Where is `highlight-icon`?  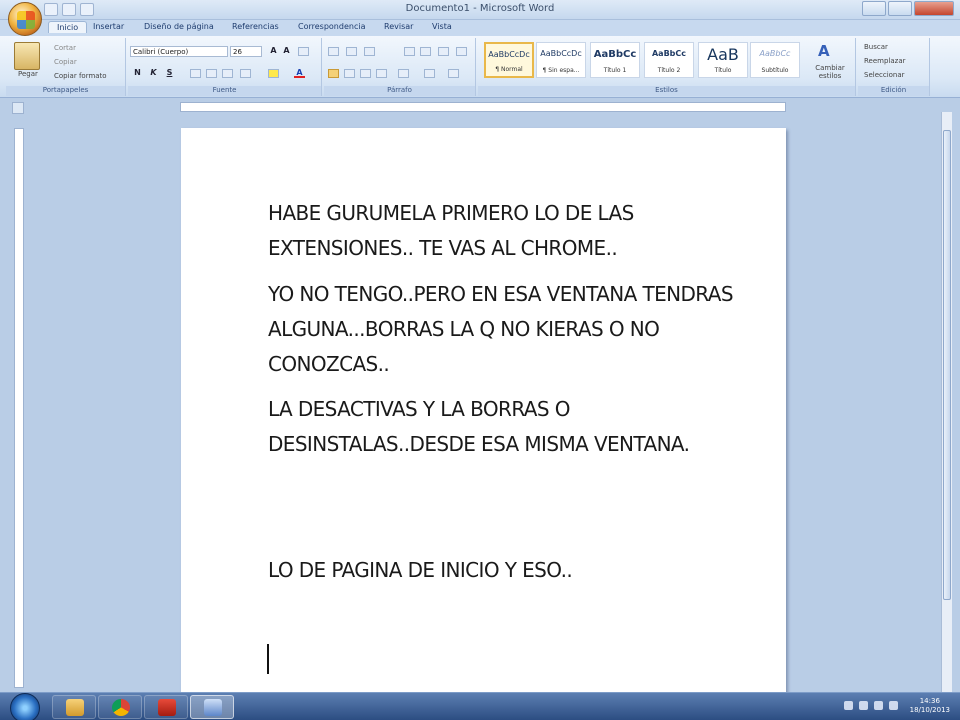 highlight-icon is located at coordinates (273, 73).